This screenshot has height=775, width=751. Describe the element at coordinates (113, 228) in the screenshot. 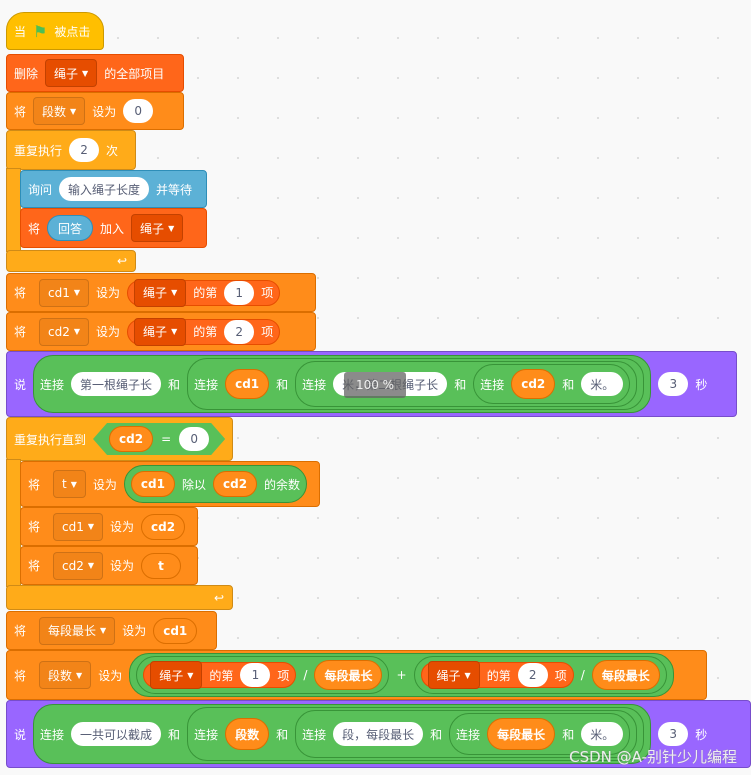

I see `add-to-list-block: 将 回答 加入 绳子 ▼` at that location.